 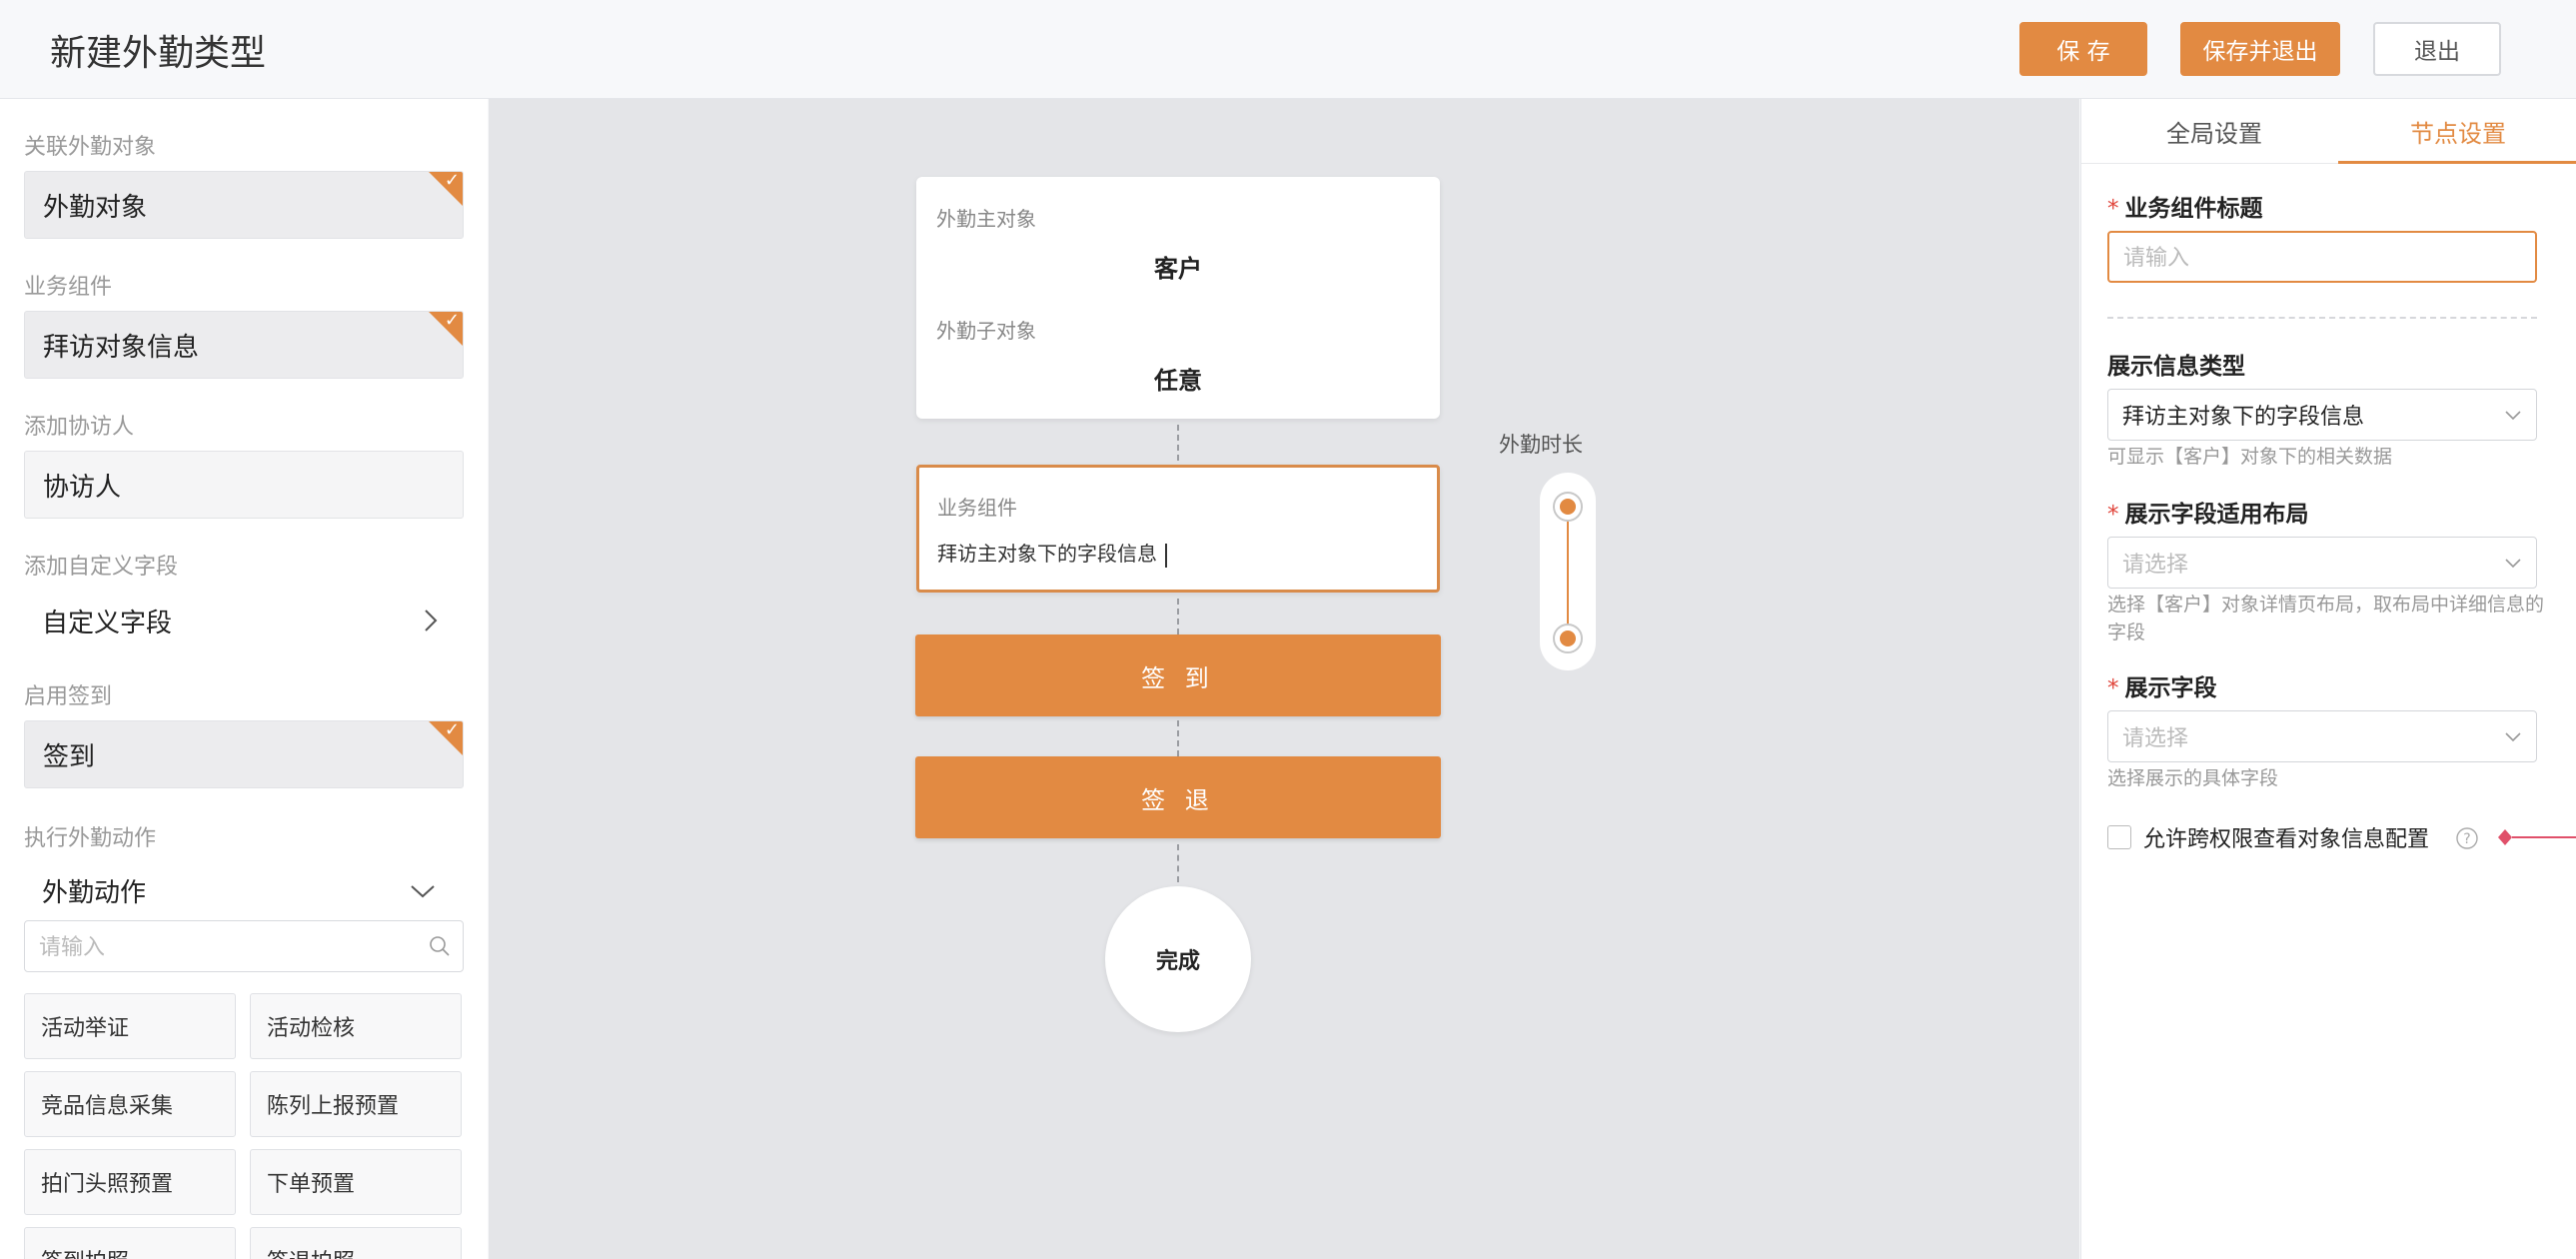 I want to click on title-input, so click(x=2317, y=258).